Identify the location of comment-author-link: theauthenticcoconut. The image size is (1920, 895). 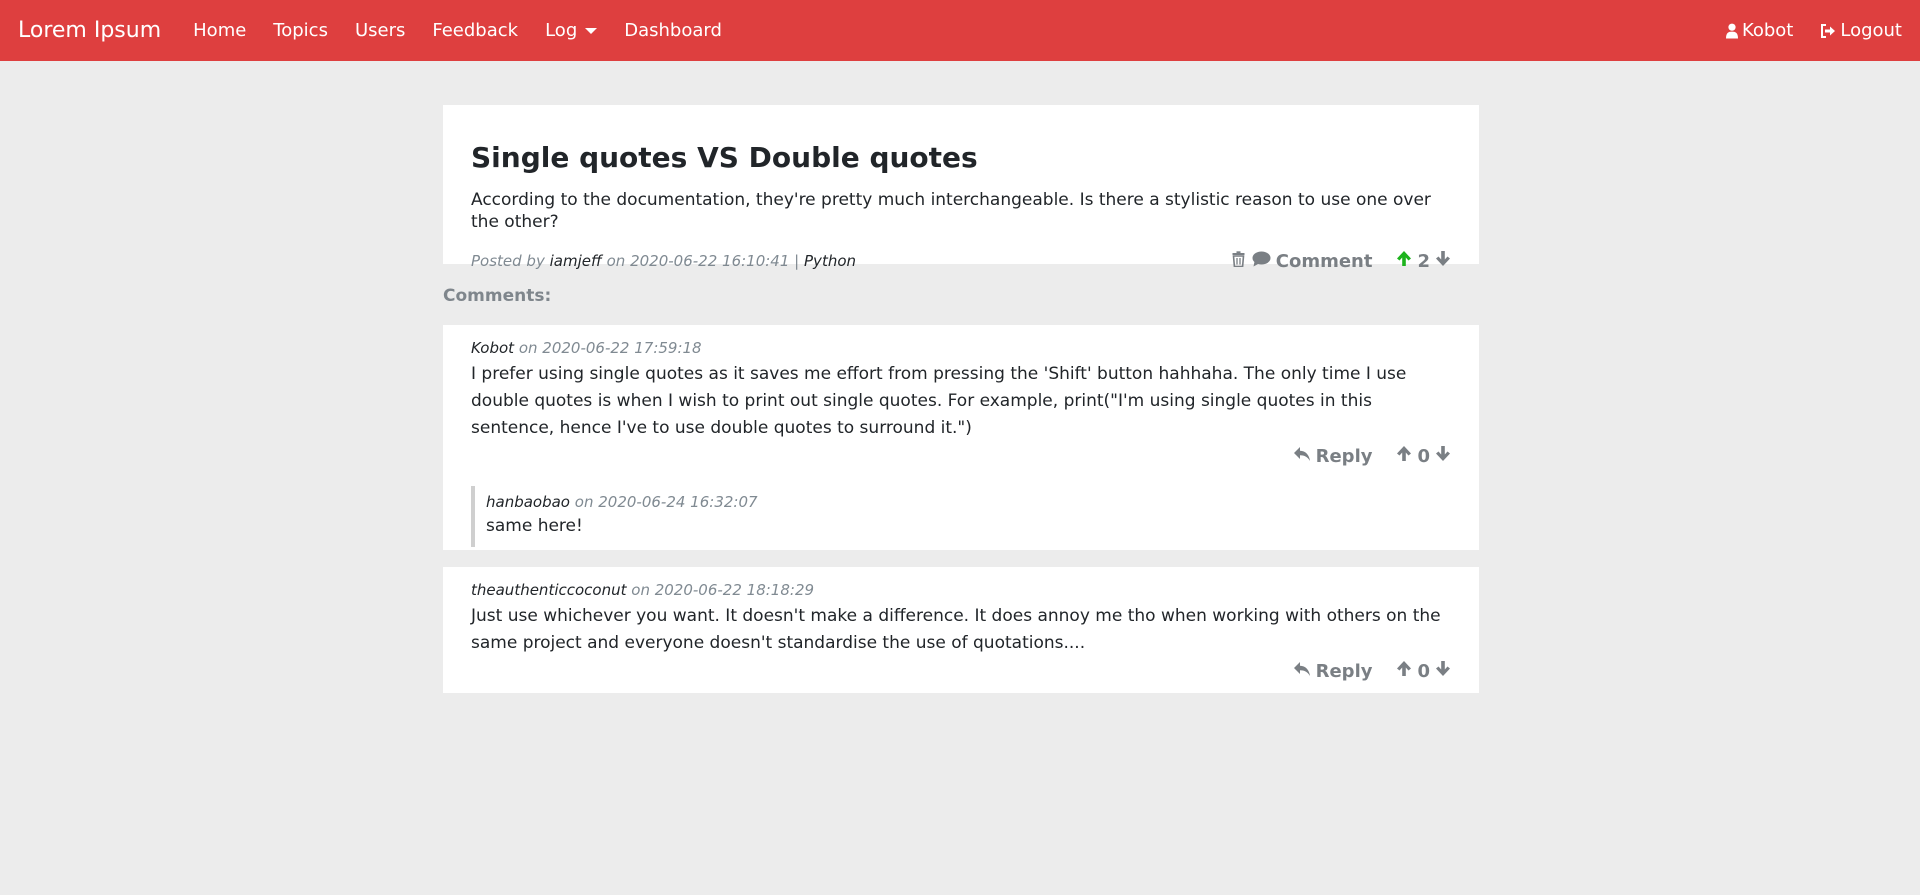
(548, 590).